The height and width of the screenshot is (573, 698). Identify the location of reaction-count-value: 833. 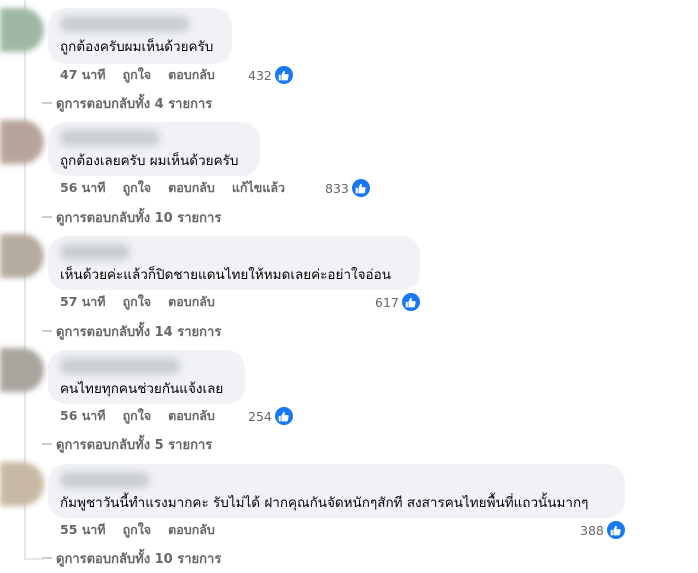
(337, 188).